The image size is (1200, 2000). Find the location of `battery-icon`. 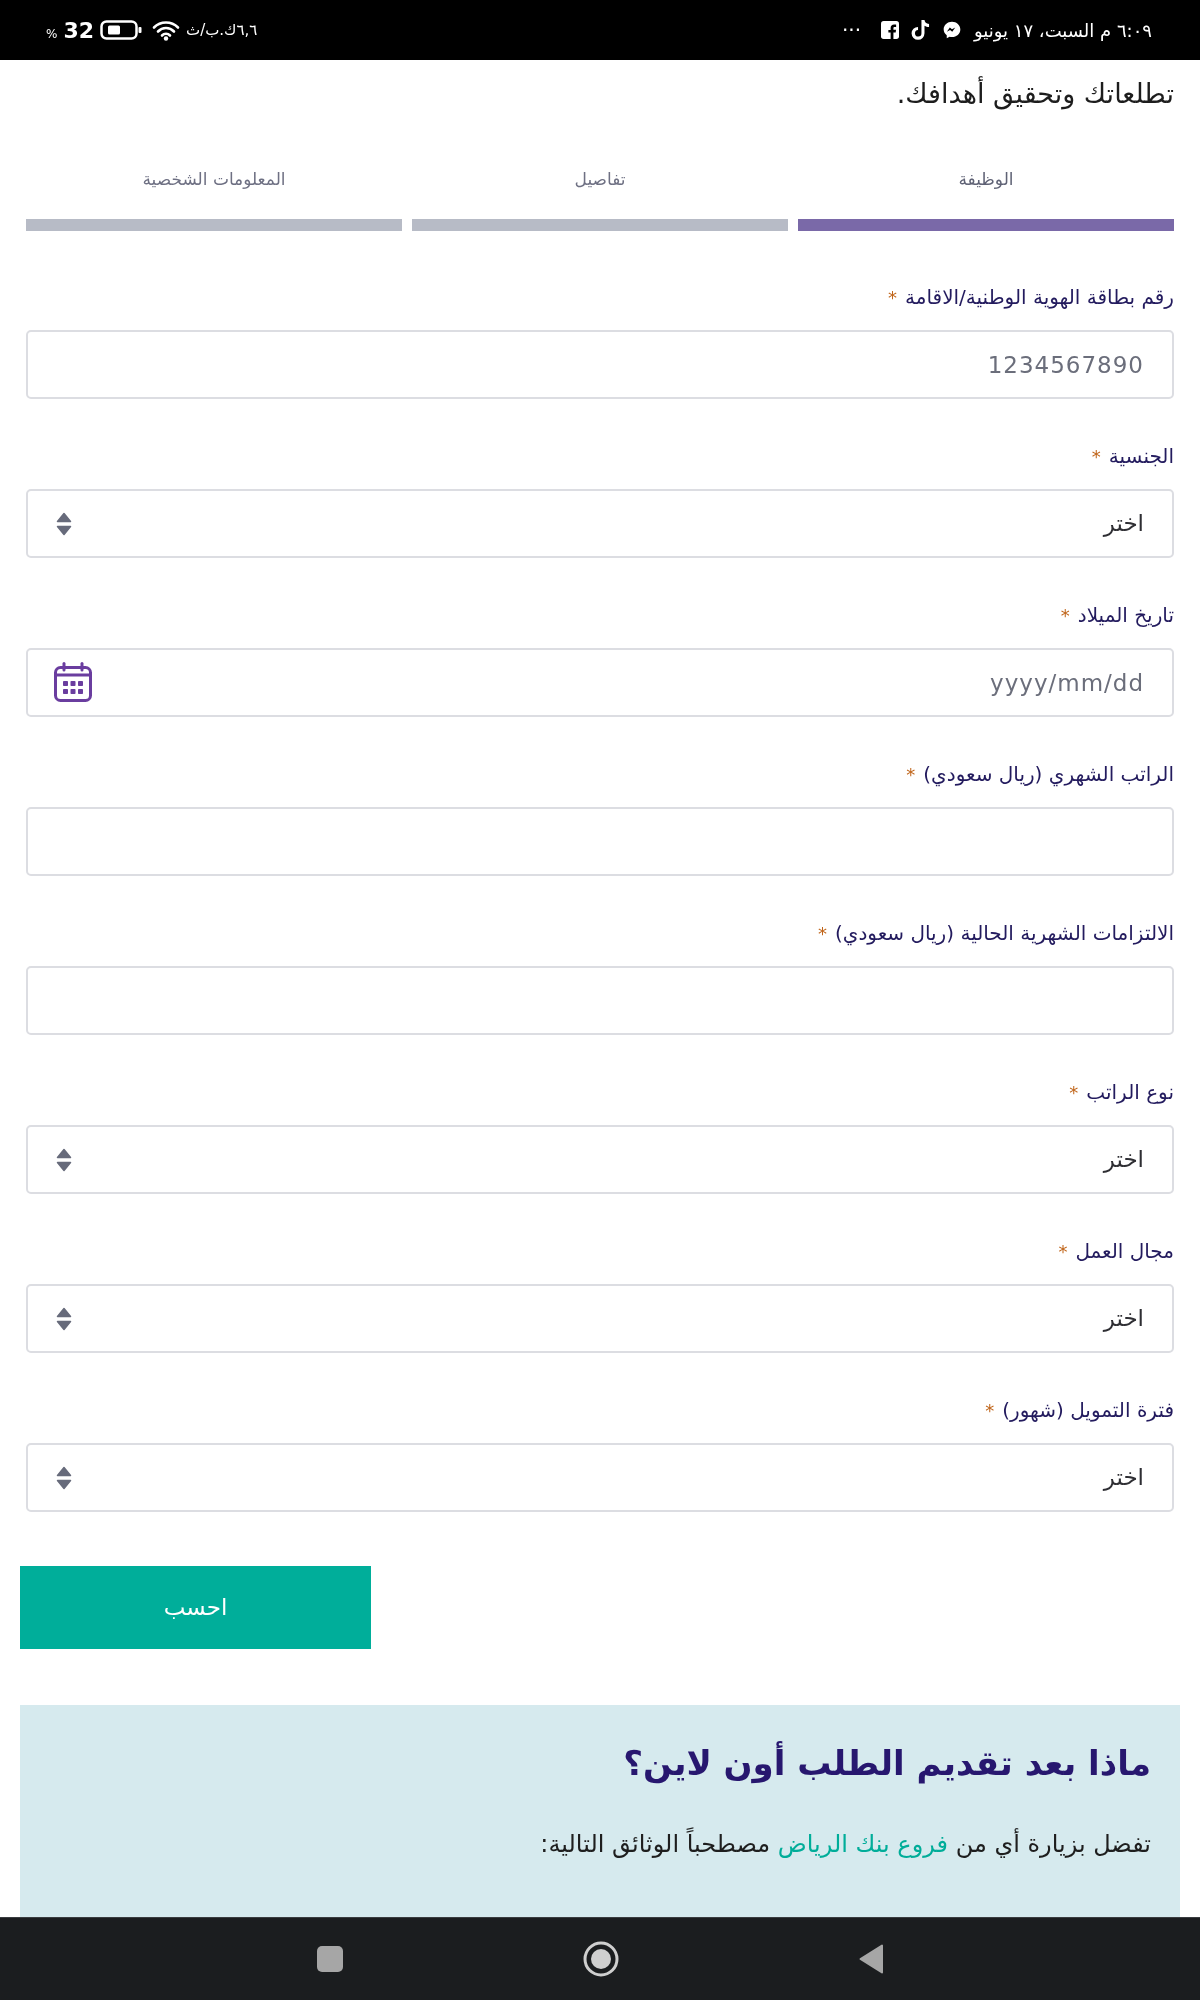

battery-icon is located at coordinates (121, 30).